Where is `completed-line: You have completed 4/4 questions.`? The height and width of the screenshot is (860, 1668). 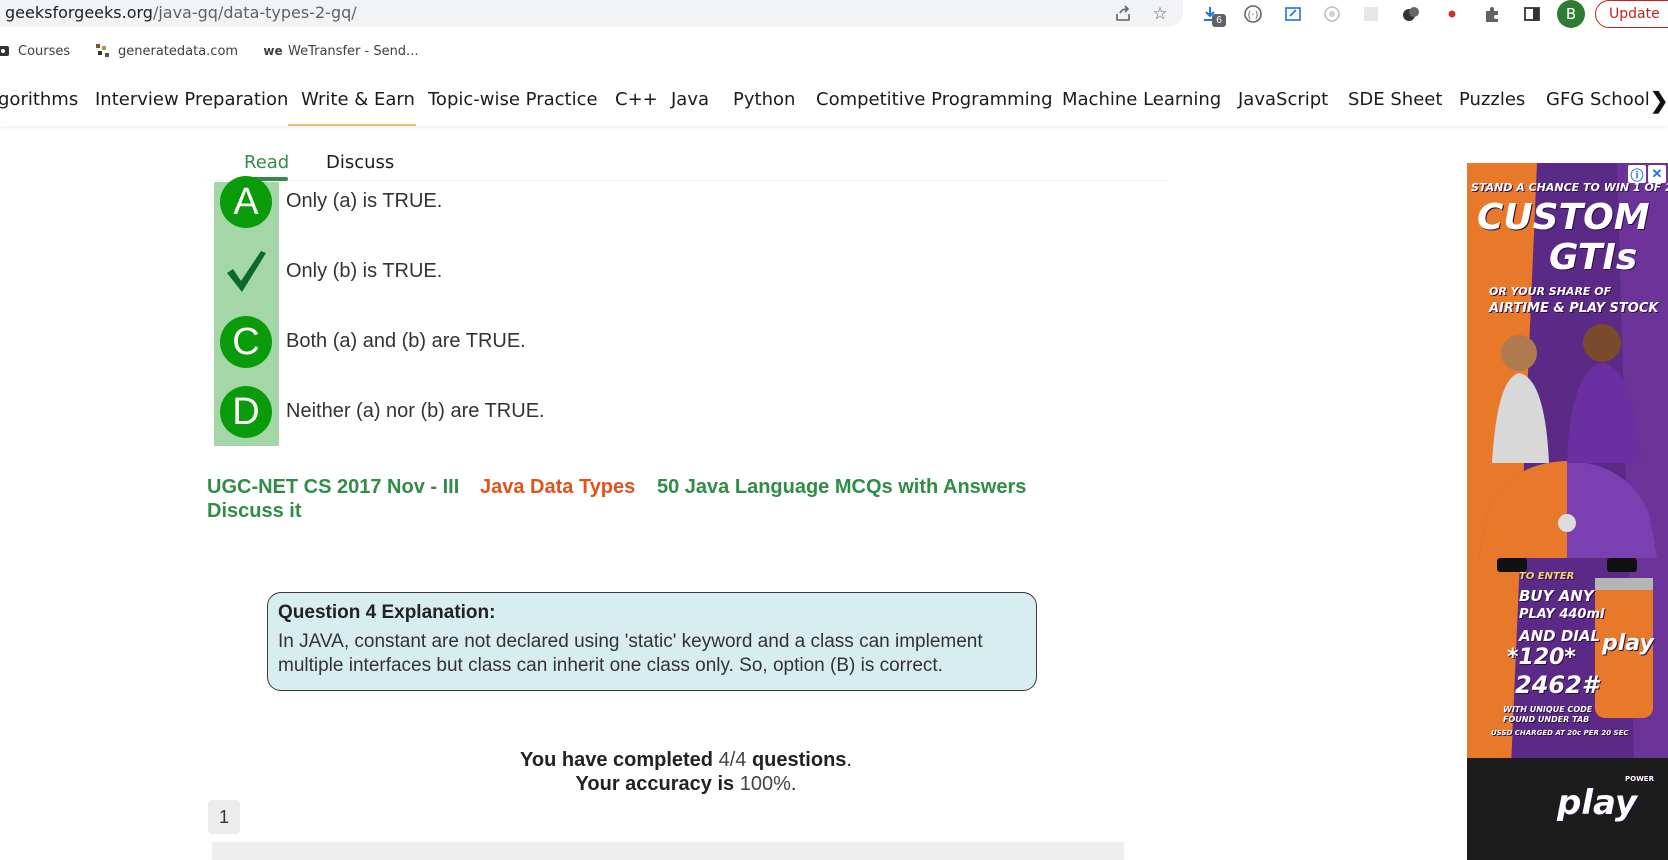
completed-line: You have completed 4/4 questions. is located at coordinates (686, 760).